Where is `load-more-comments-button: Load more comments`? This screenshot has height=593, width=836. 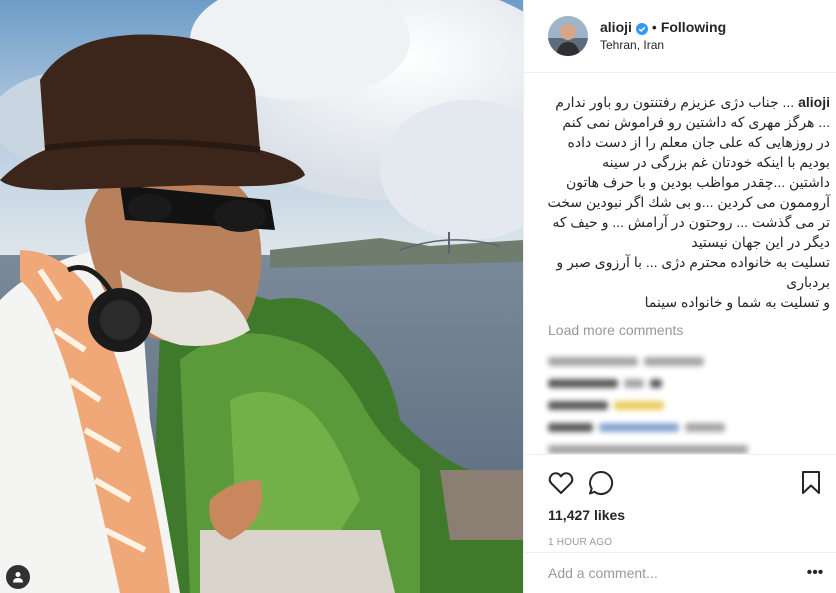
load-more-comments-button: Load more comments is located at coordinates (687, 330).